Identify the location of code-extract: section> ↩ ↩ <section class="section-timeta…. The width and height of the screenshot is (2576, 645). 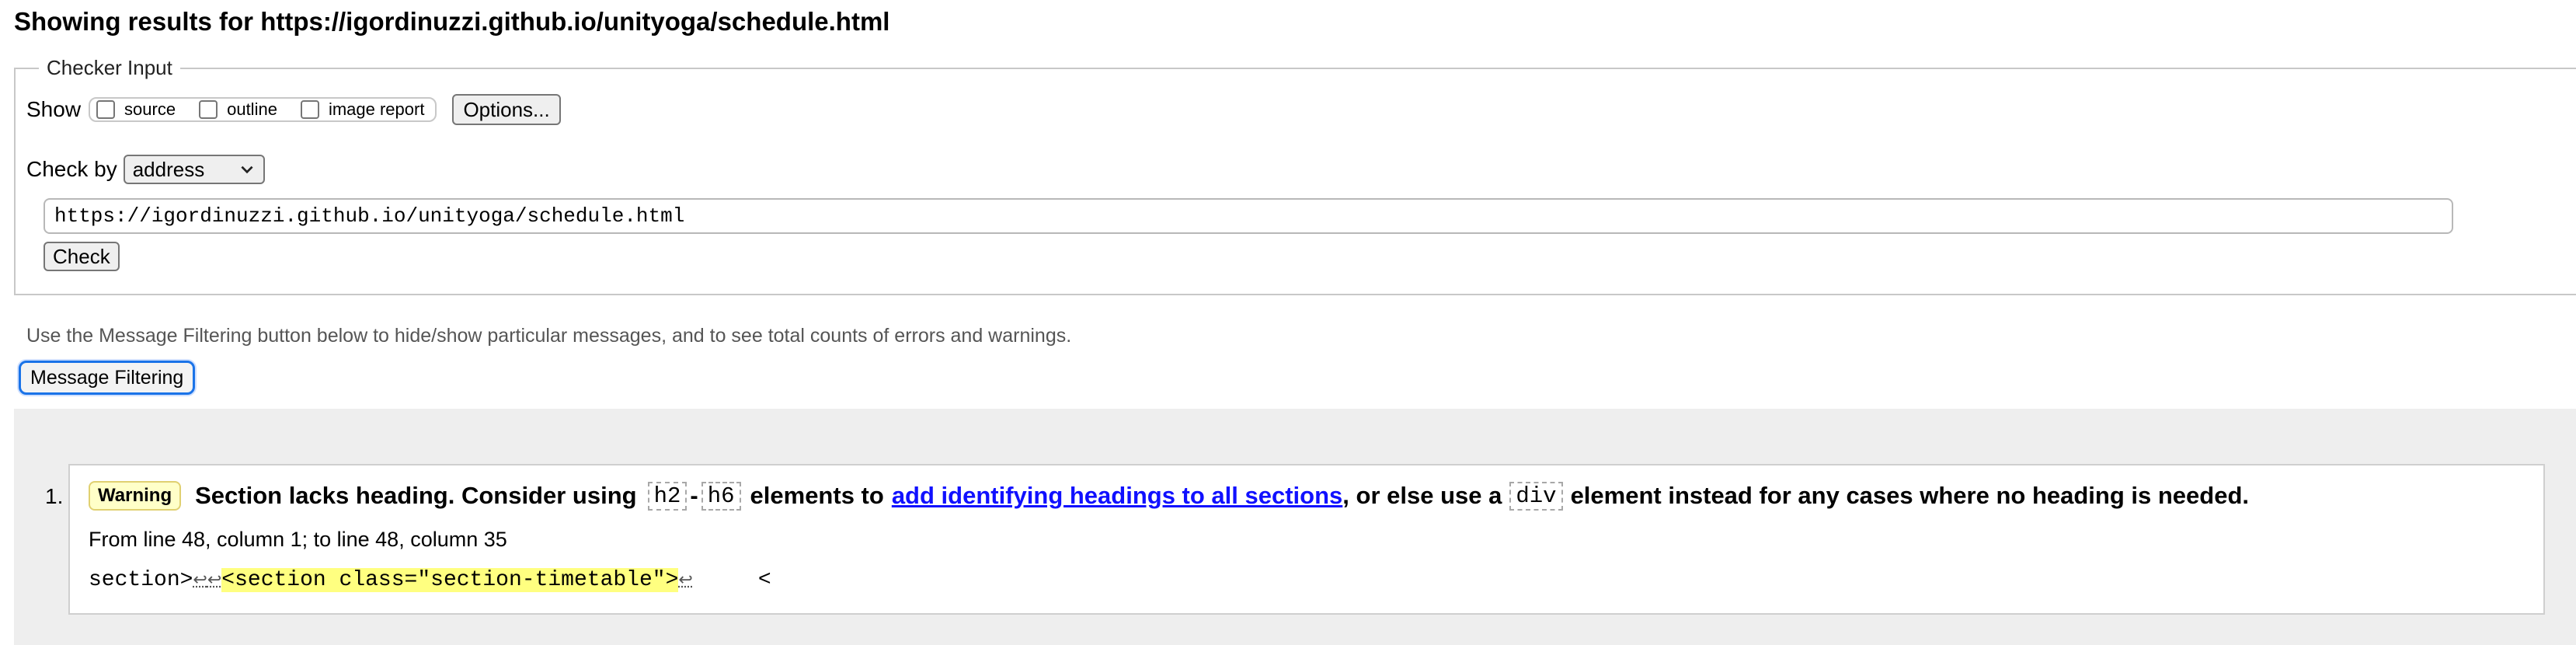
(430, 580).